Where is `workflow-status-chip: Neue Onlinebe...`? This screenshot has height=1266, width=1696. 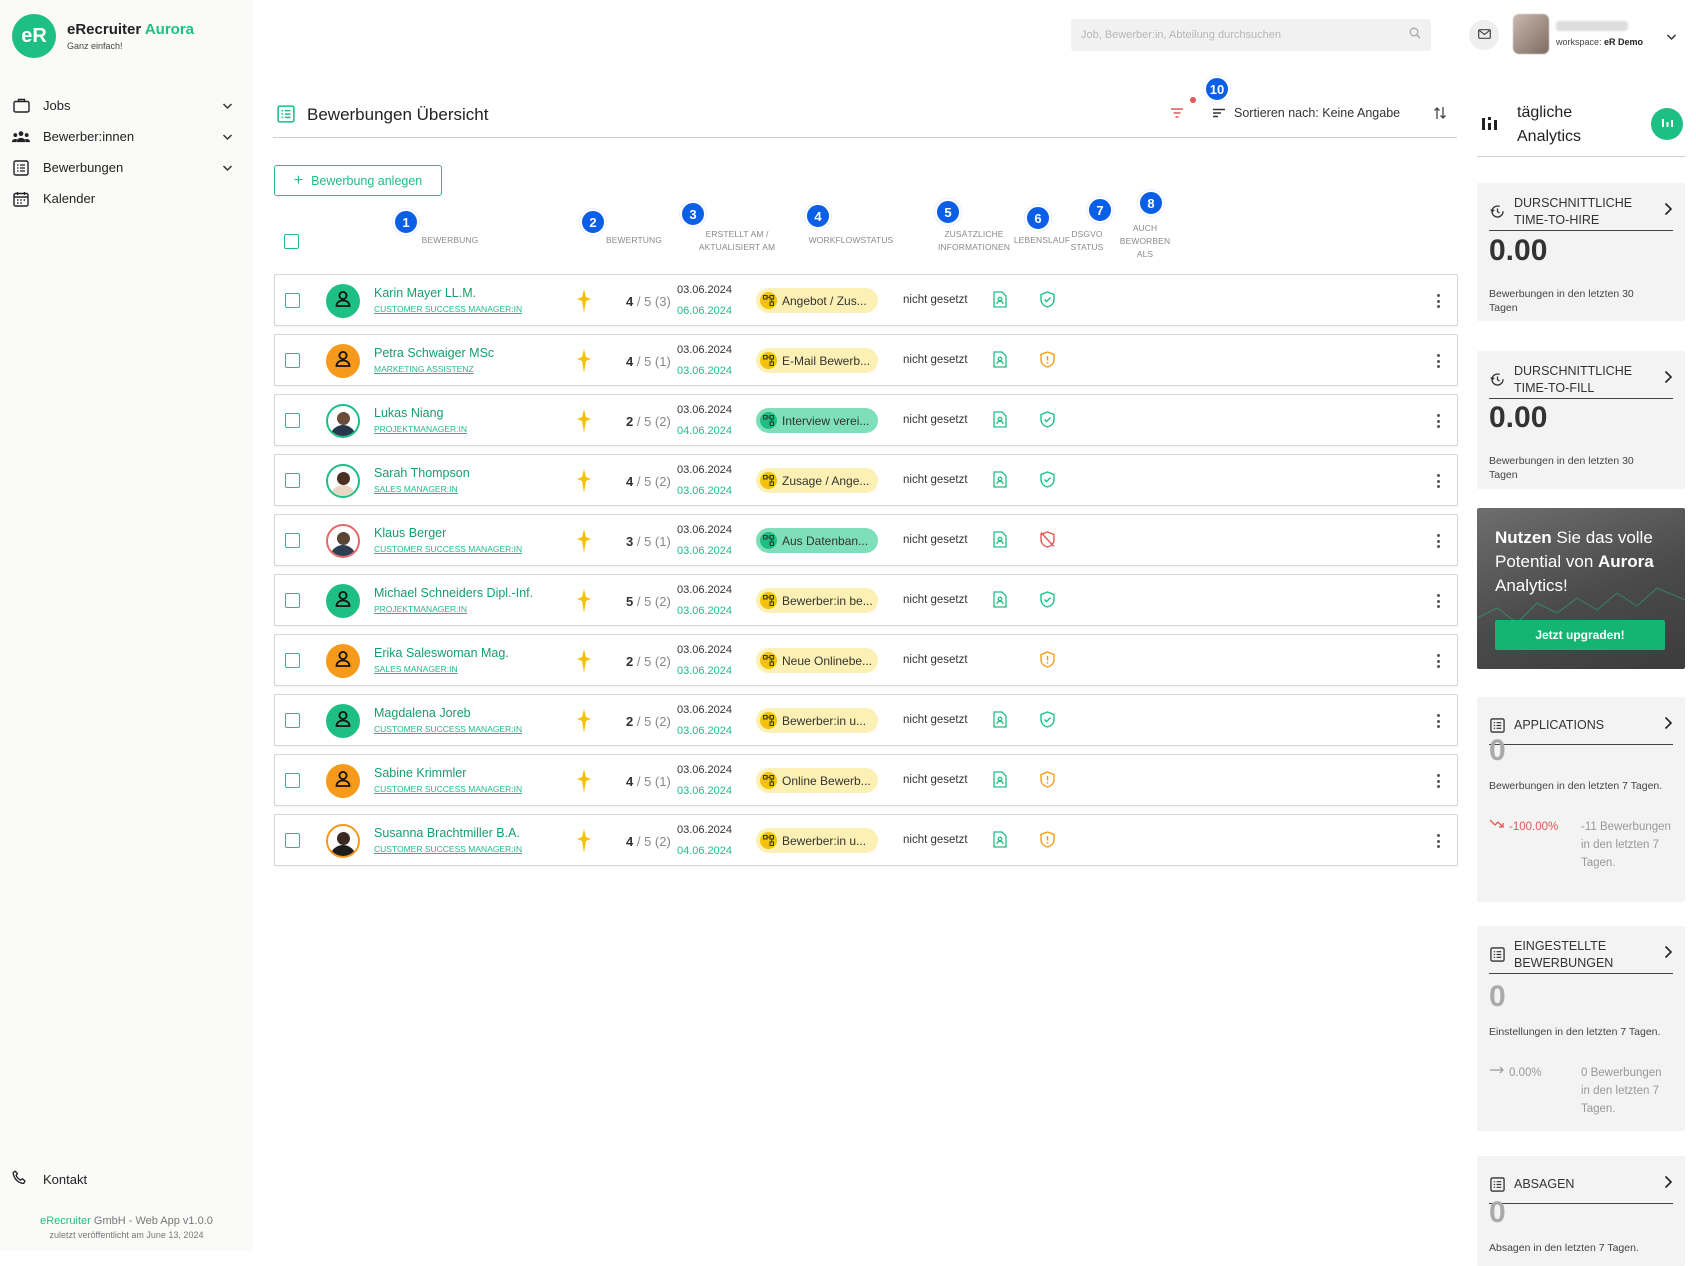 workflow-status-chip: Neue Onlinebe... is located at coordinates (817, 660).